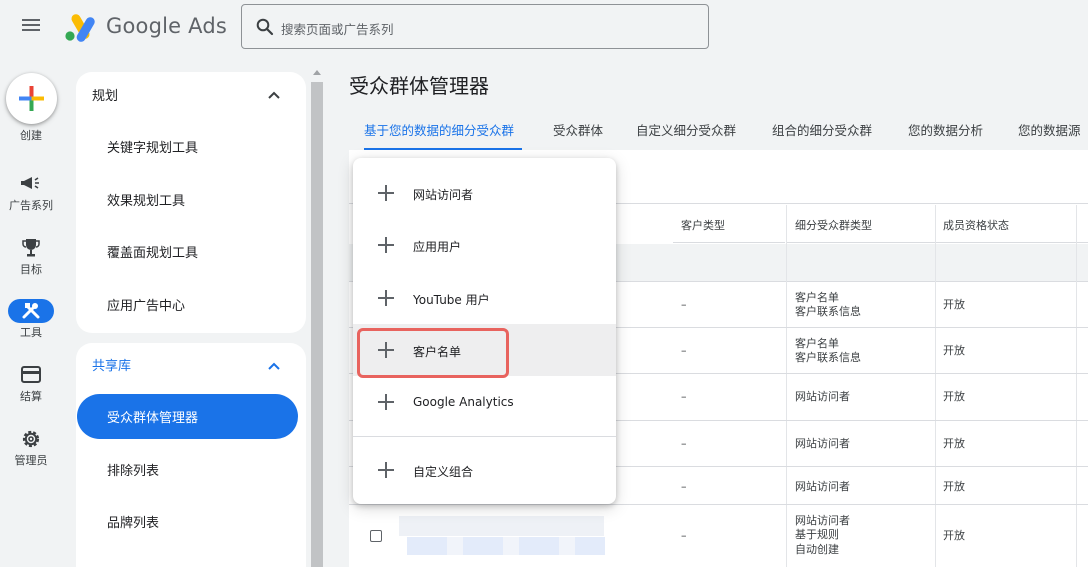 This screenshot has height=567, width=1088. I want to click on megaphone-icon, so click(30, 183).